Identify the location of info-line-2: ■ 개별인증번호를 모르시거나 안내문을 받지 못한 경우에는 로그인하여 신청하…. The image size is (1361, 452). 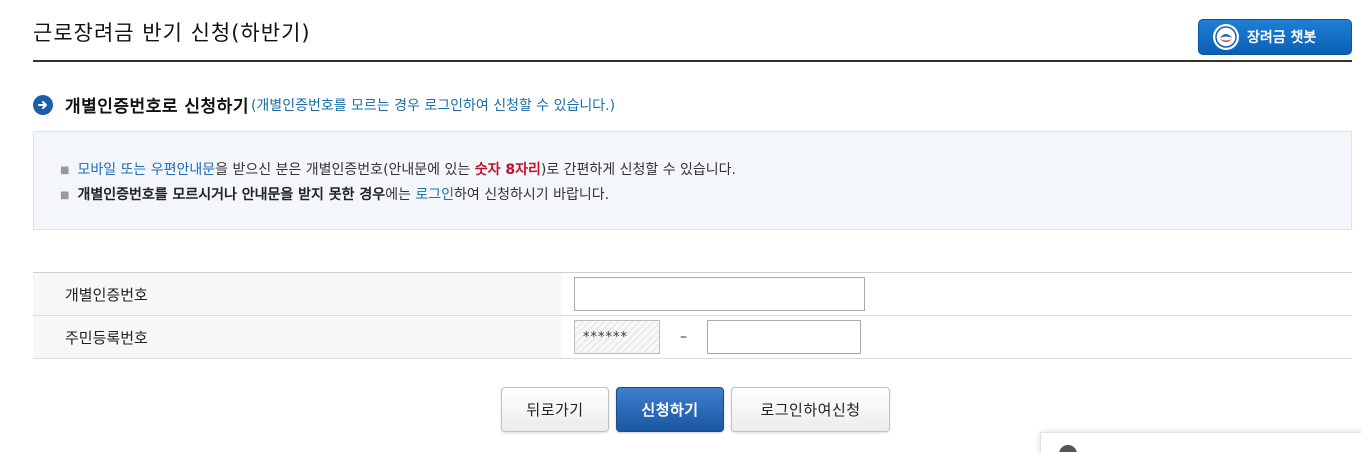
(334, 194).